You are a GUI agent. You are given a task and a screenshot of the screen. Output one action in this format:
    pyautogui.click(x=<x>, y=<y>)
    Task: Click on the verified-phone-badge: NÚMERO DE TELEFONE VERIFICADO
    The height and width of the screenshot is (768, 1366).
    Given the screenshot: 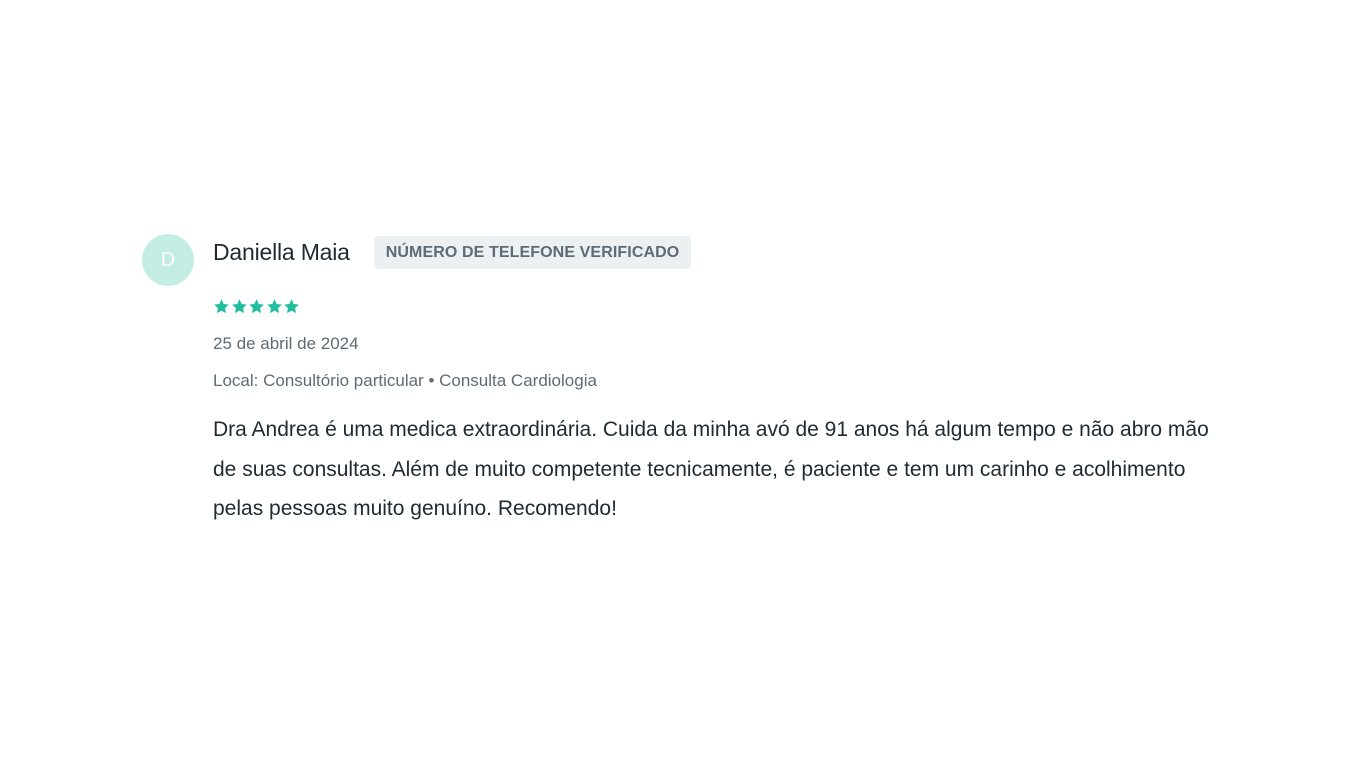 What is the action you would take?
    pyautogui.click(x=532, y=252)
    